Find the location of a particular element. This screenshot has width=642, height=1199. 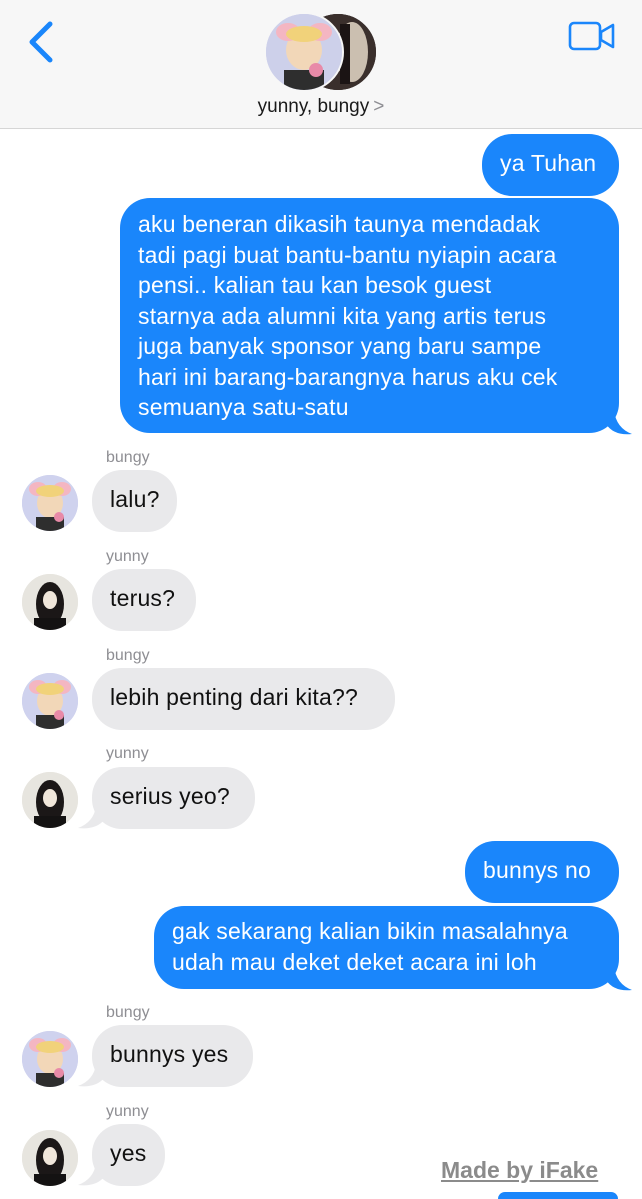

message-line: gak sekarang kalian bikin masalahnya is located at coordinates (370, 931).